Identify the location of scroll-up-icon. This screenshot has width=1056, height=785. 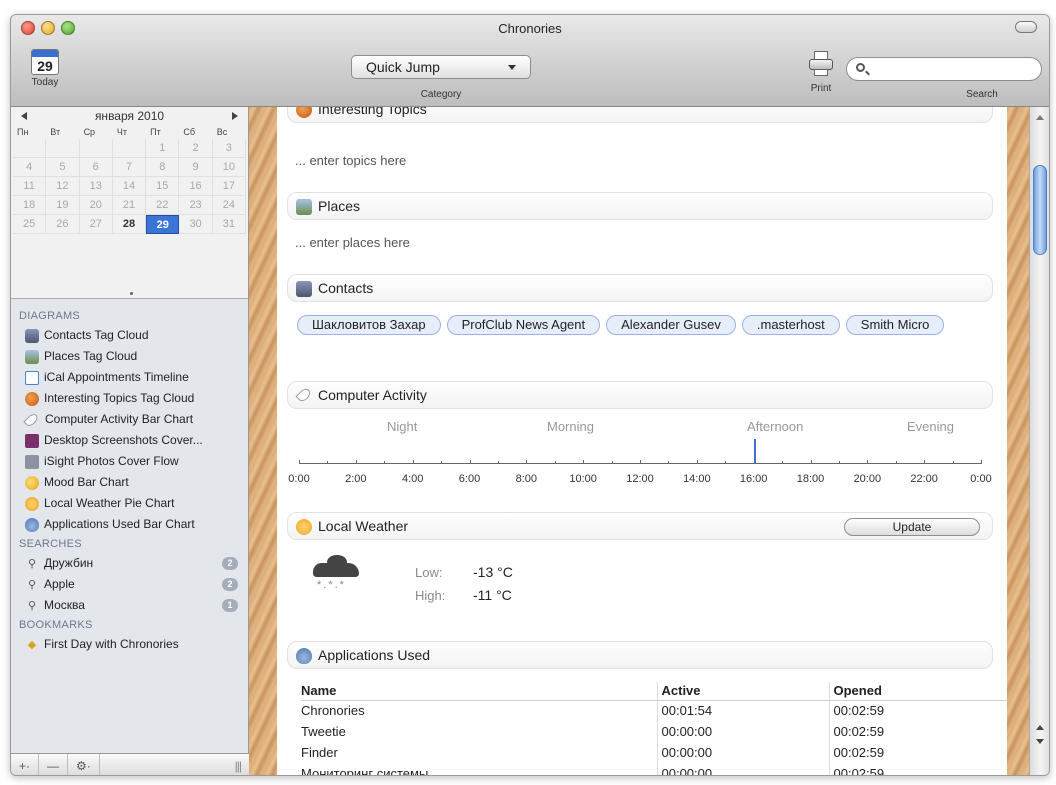
(1040, 727).